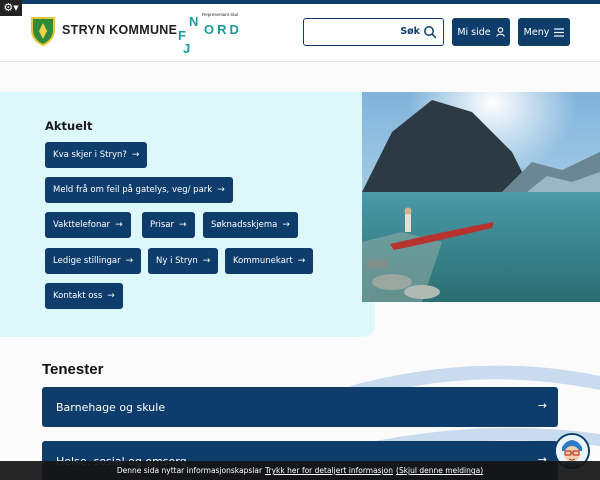 The height and width of the screenshot is (480, 600). I want to click on cookie-hide-link: (Skjul denne meldinga), so click(439, 470).